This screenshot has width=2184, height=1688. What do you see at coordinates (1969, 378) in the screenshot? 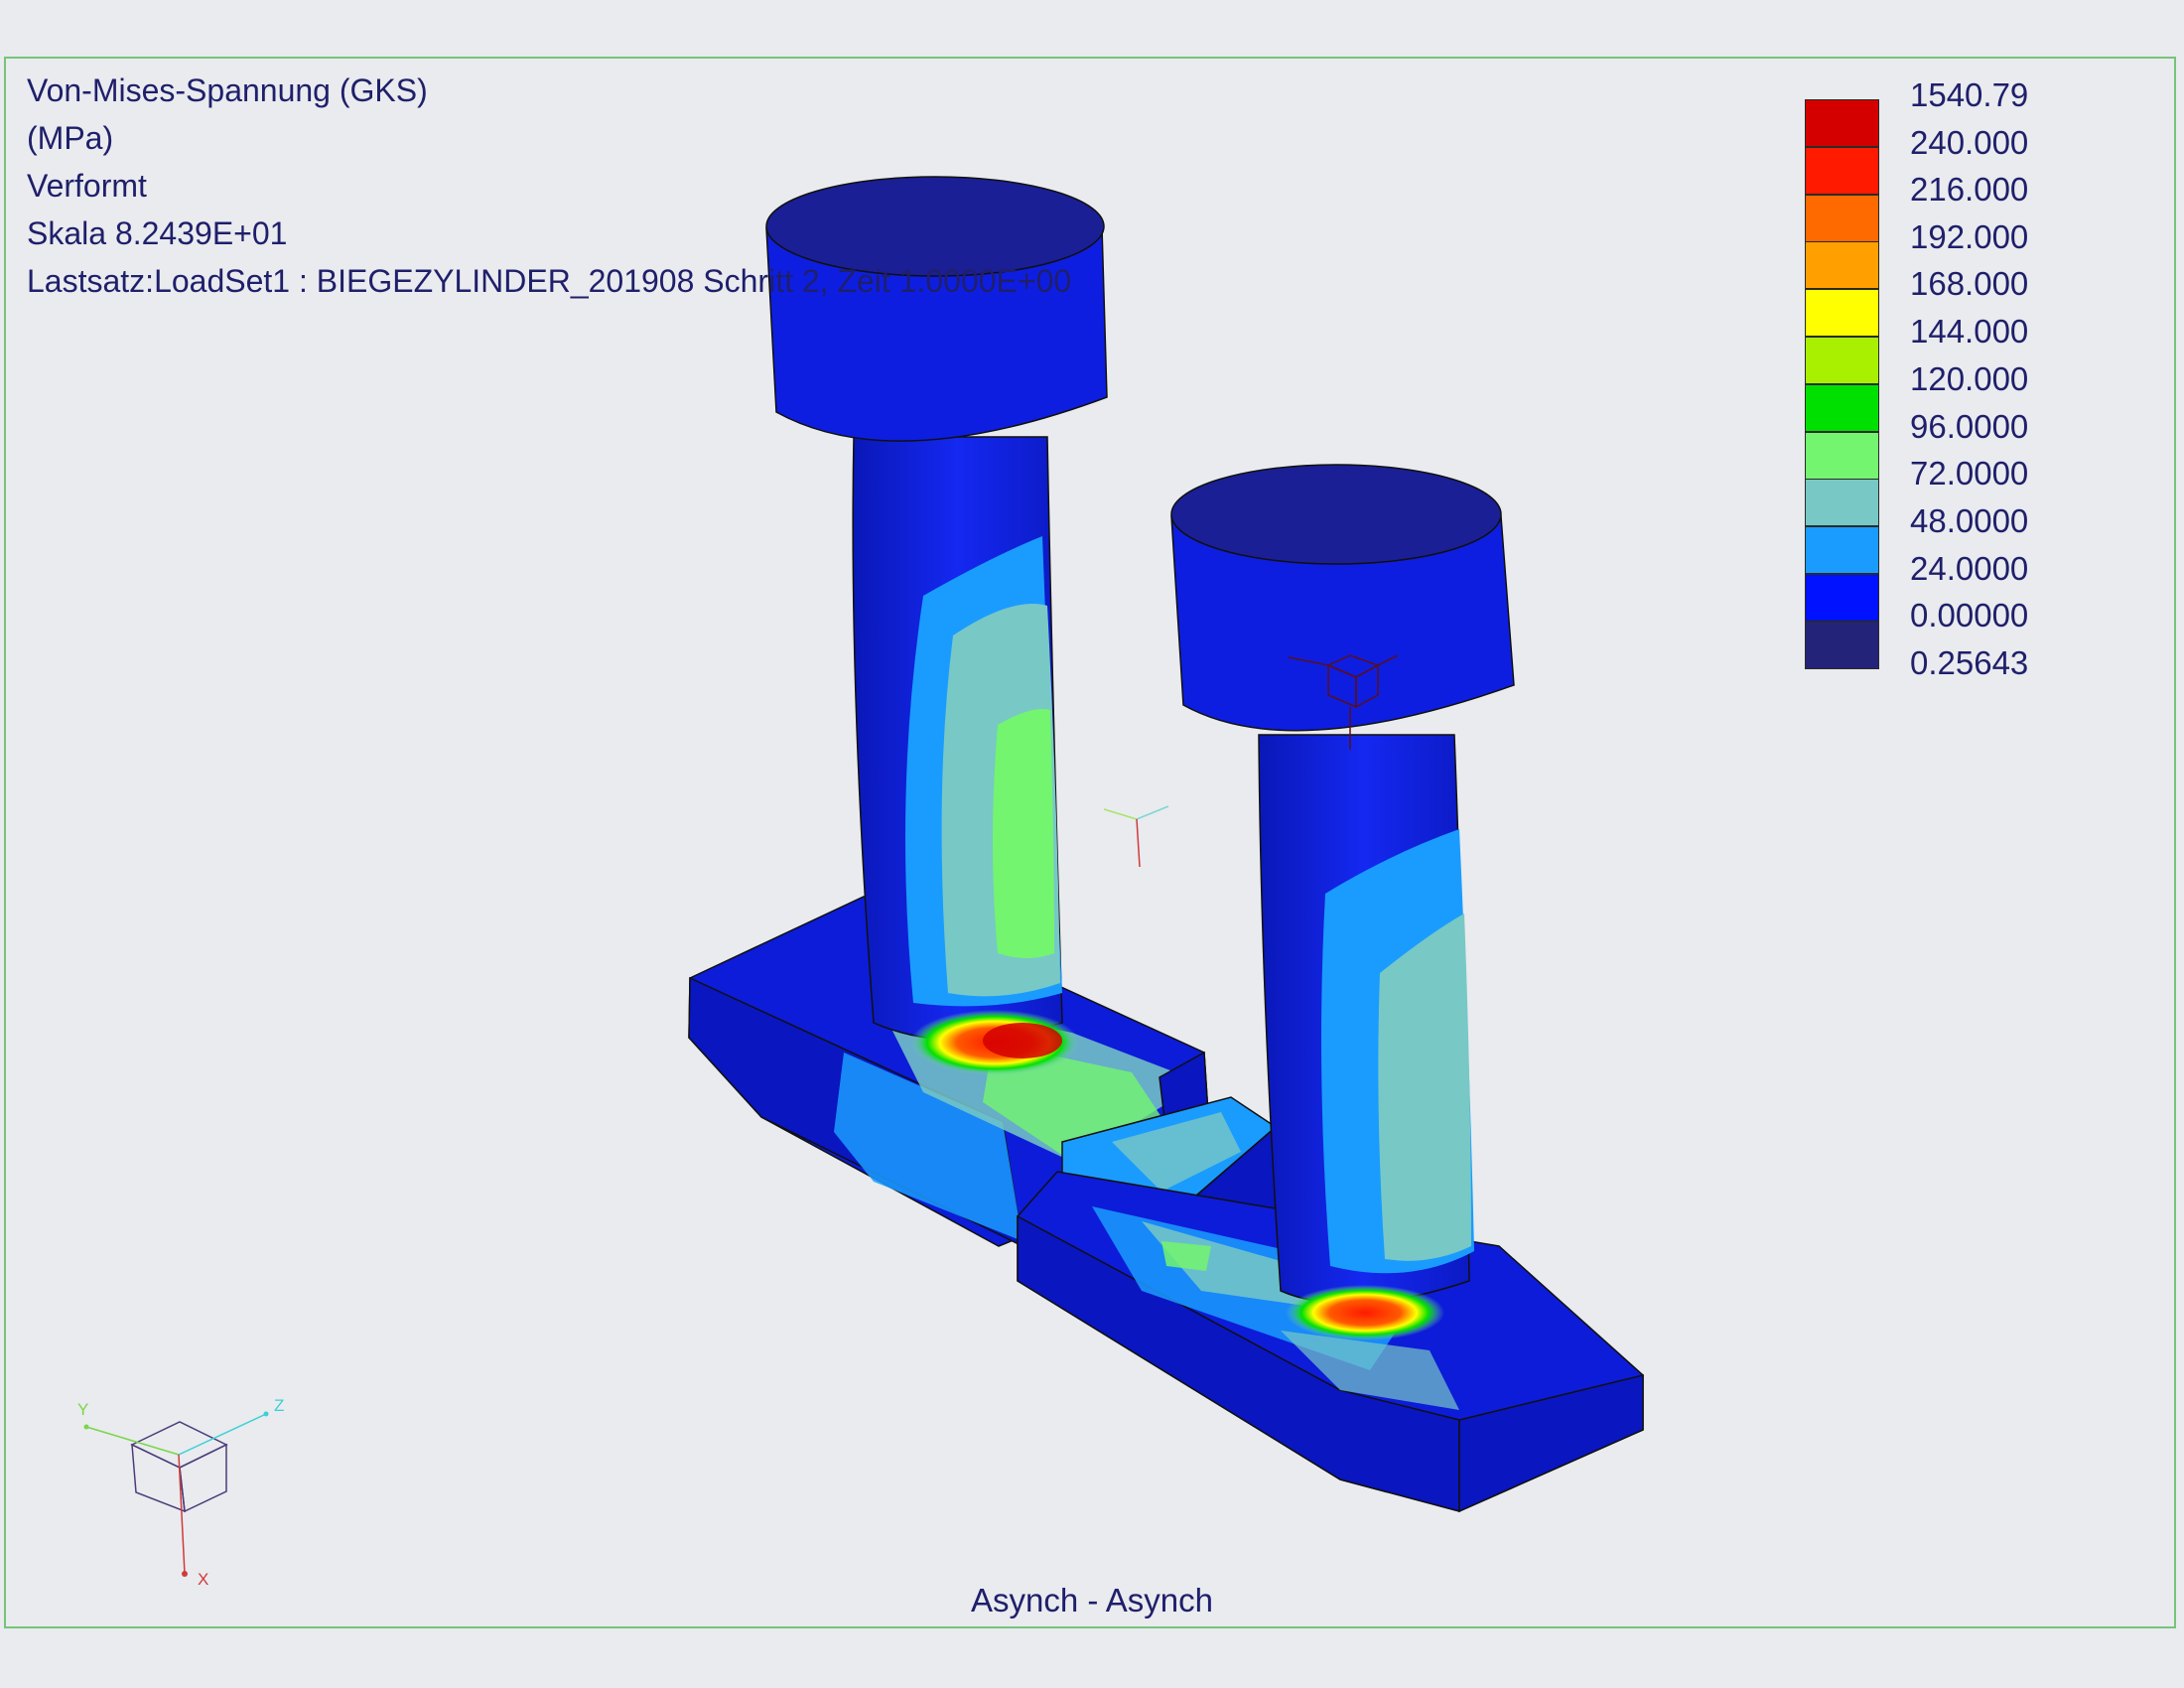
I see `legend-label-6: 120.000` at bounding box center [1969, 378].